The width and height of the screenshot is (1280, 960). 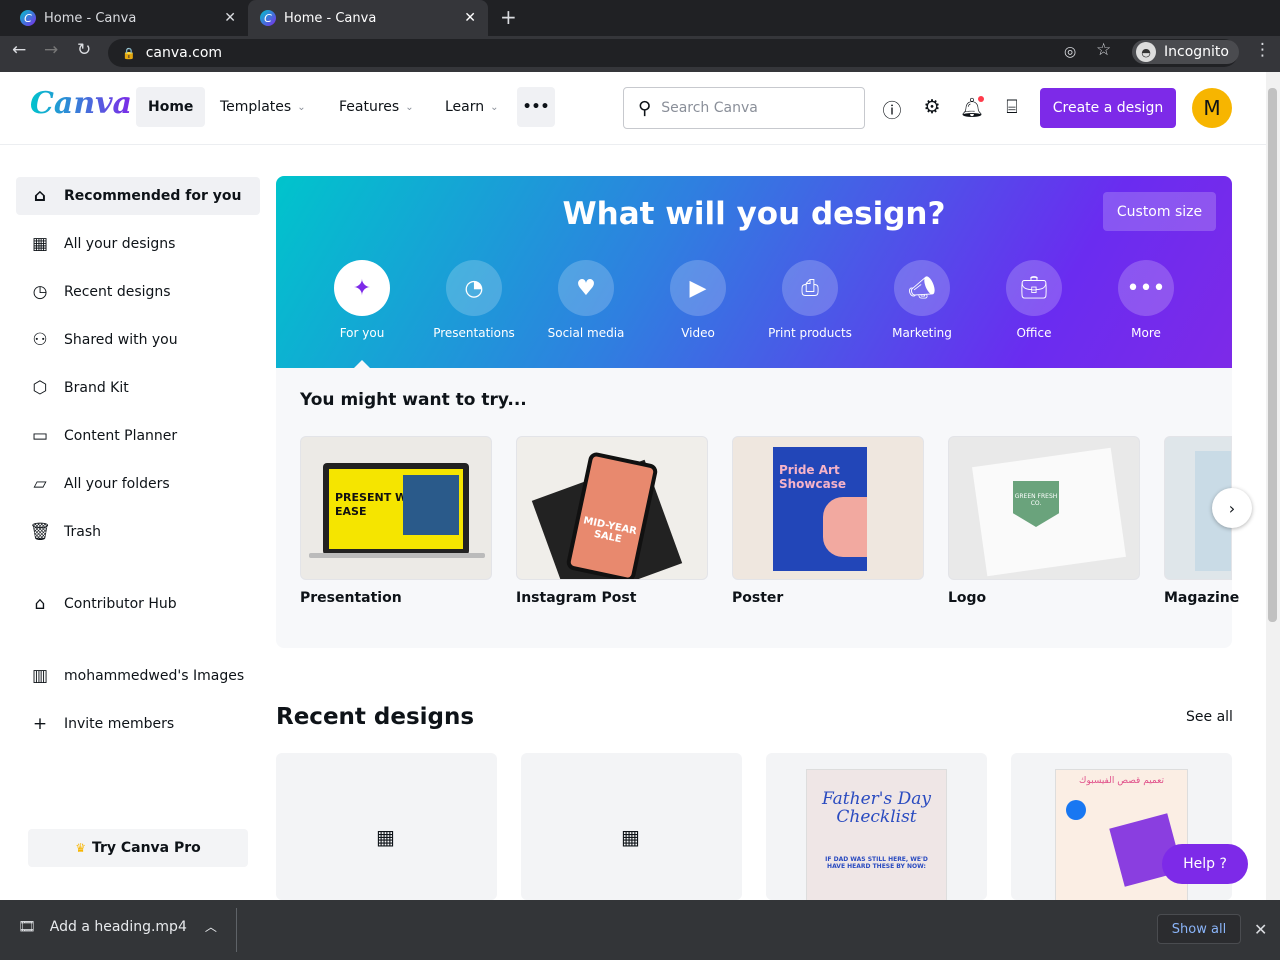 I want to click on category-label: Marketing, so click(x=922, y=333).